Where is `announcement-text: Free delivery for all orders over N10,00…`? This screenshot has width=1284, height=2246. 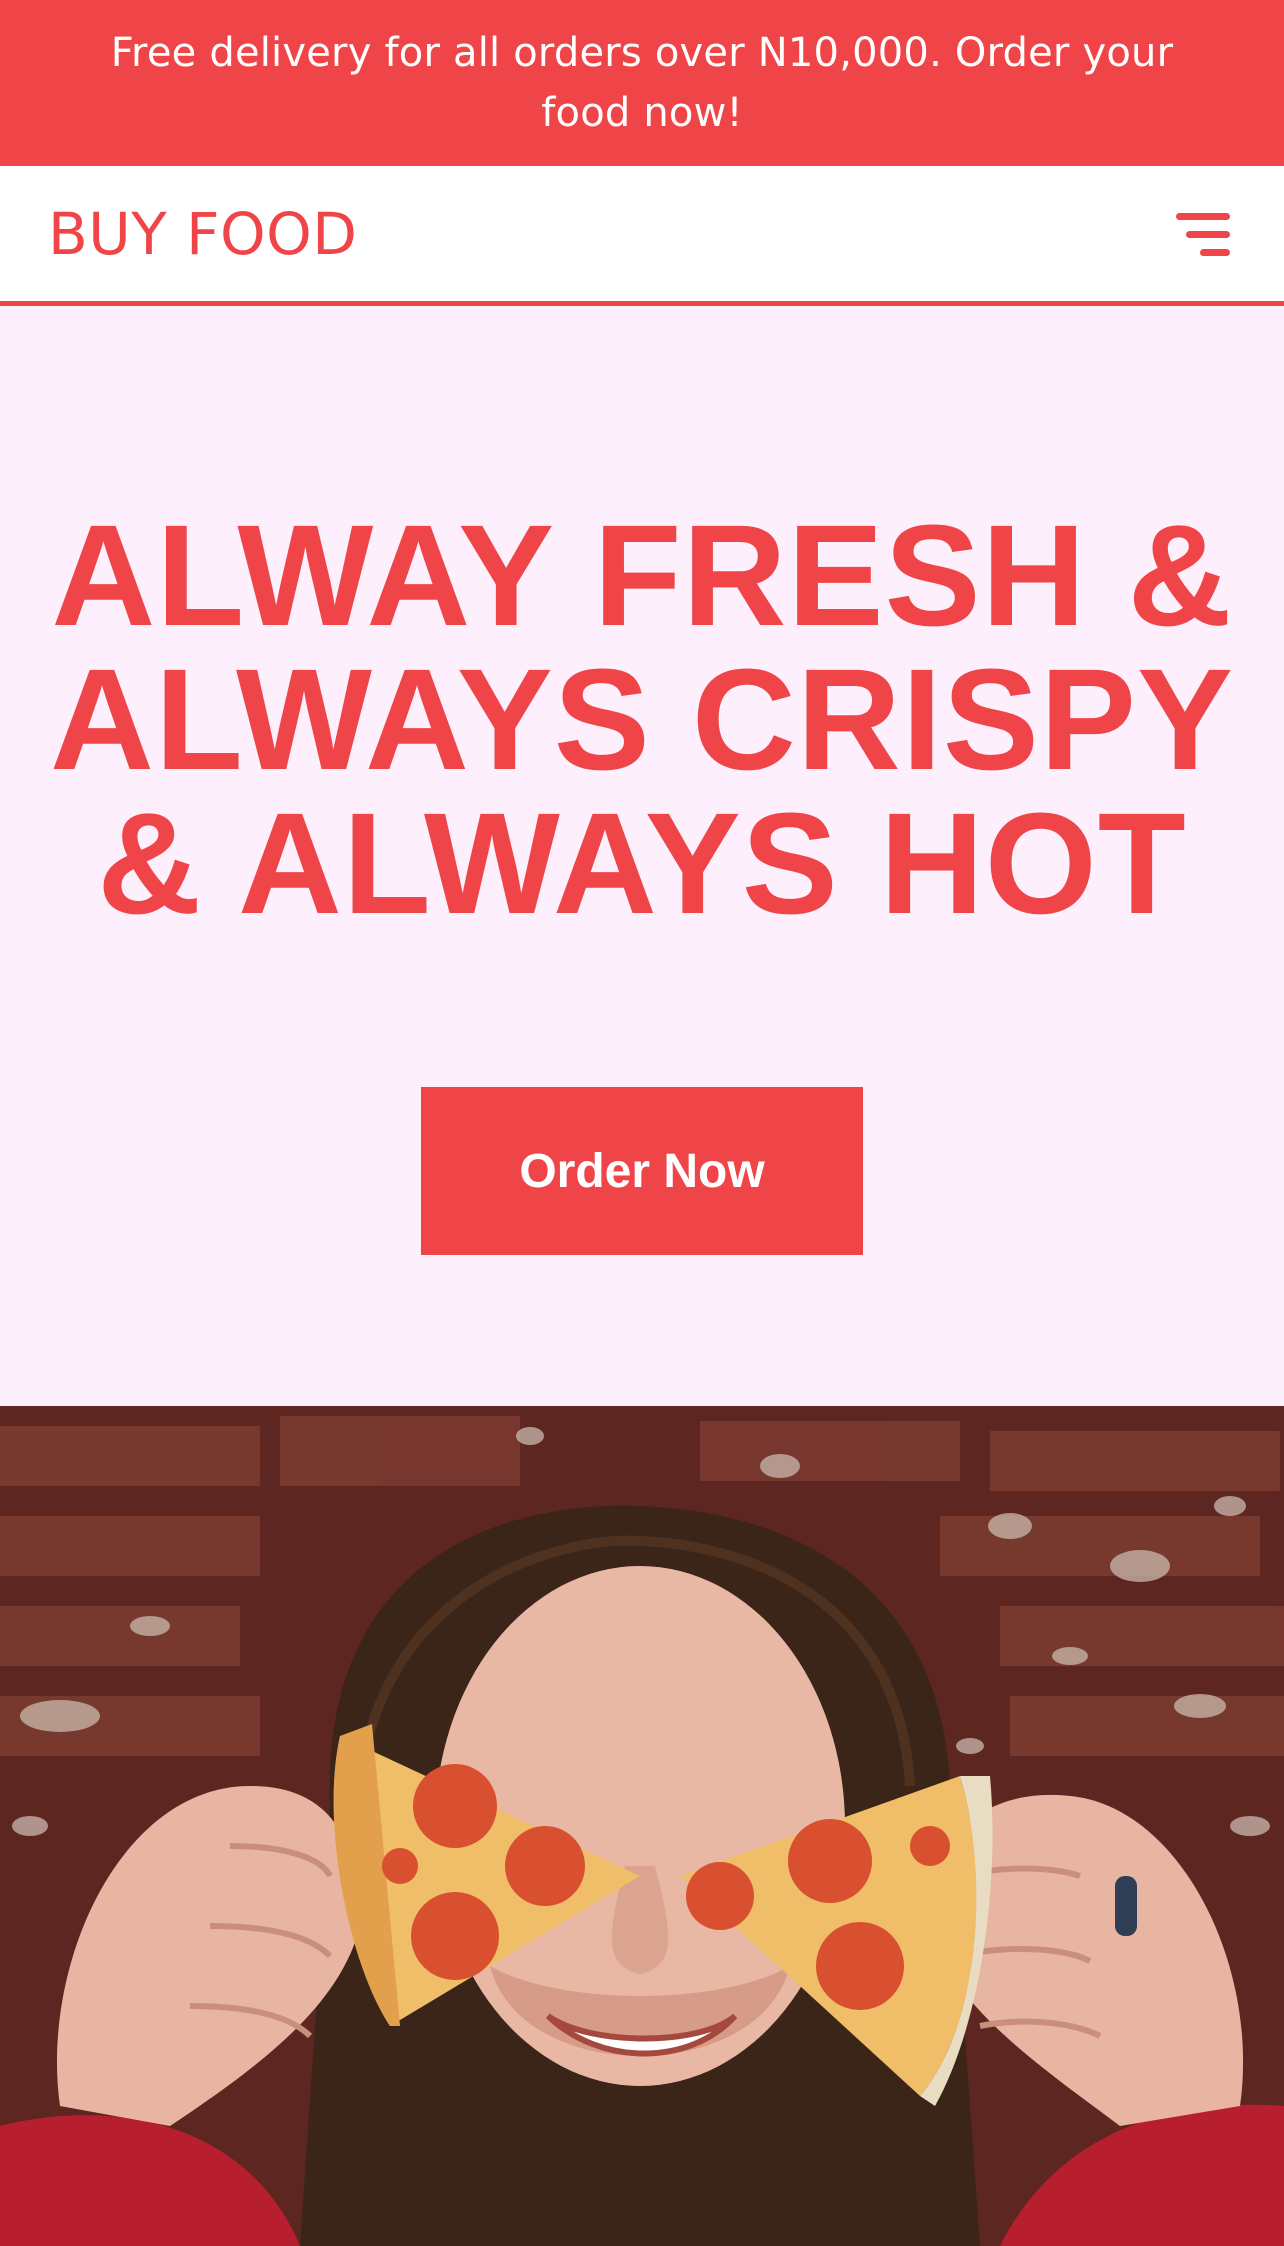
announcement-text: Free delivery for all orders over N10,00… is located at coordinates (642, 83).